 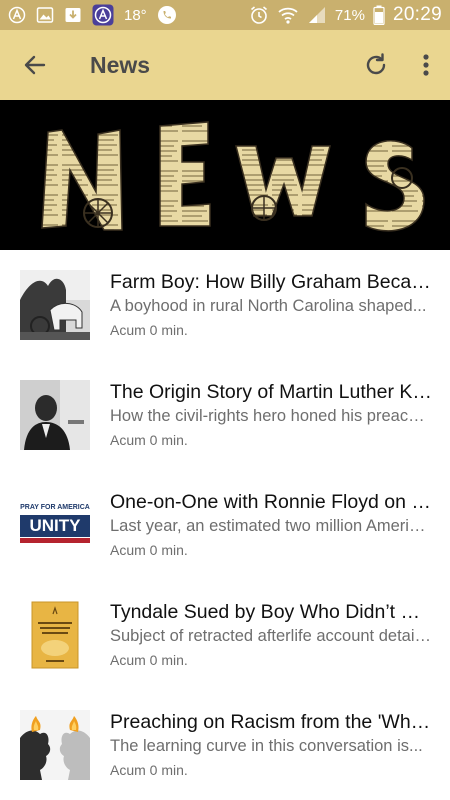 What do you see at coordinates (259, 15) in the screenshot?
I see `alarm-icon` at bounding box center [259, 15].